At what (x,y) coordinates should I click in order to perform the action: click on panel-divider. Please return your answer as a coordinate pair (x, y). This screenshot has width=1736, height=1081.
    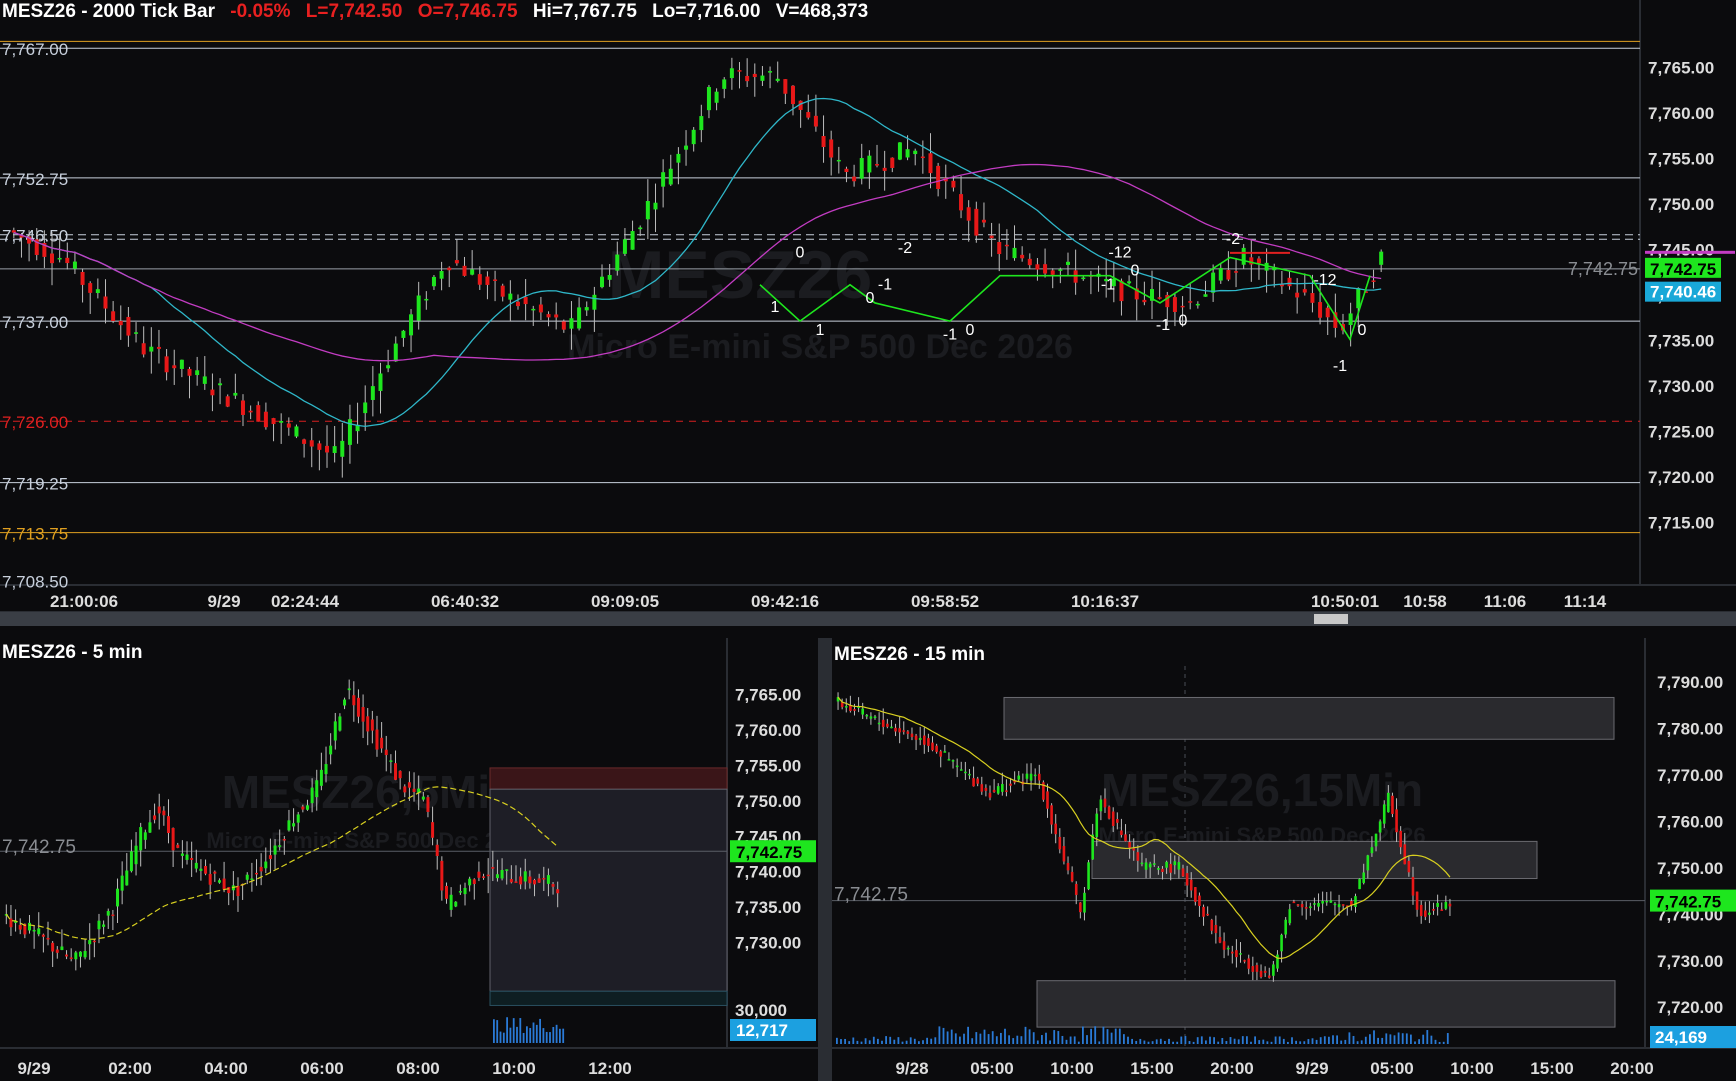
    Looking at the image, I should click on (868, 619).